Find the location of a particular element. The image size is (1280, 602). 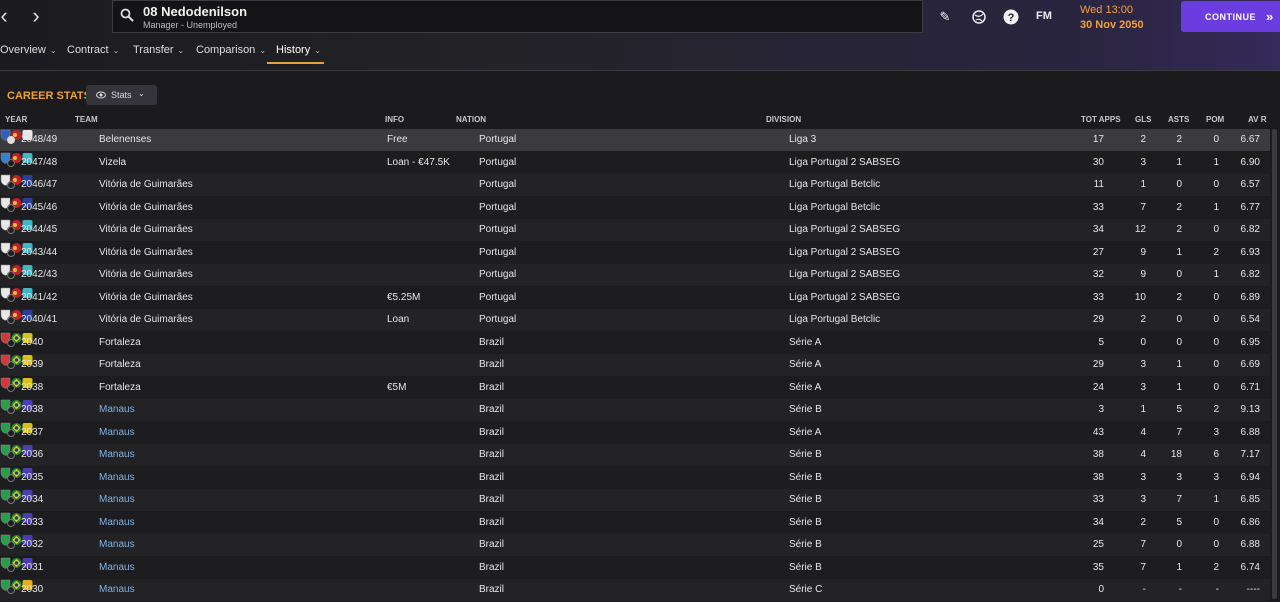

table-row: 2036 Manaus Brazil Série B 38 4 18 6 7.17 is located at coordinates (635, 455).